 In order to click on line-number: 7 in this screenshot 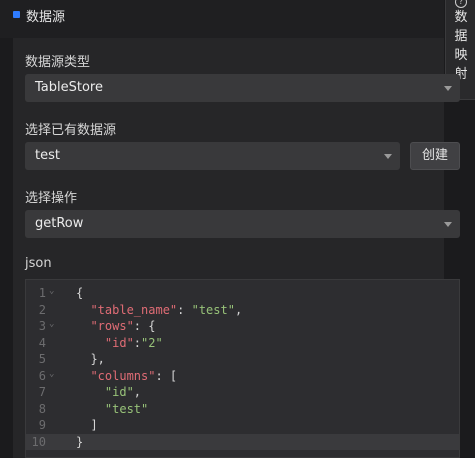, I will do `click(42, 392)`.